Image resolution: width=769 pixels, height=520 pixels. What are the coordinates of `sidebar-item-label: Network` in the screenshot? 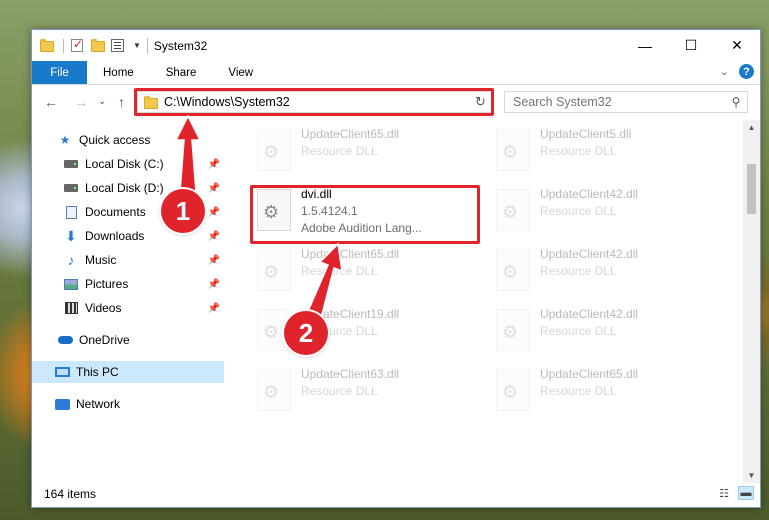 It's located at (98, 404).